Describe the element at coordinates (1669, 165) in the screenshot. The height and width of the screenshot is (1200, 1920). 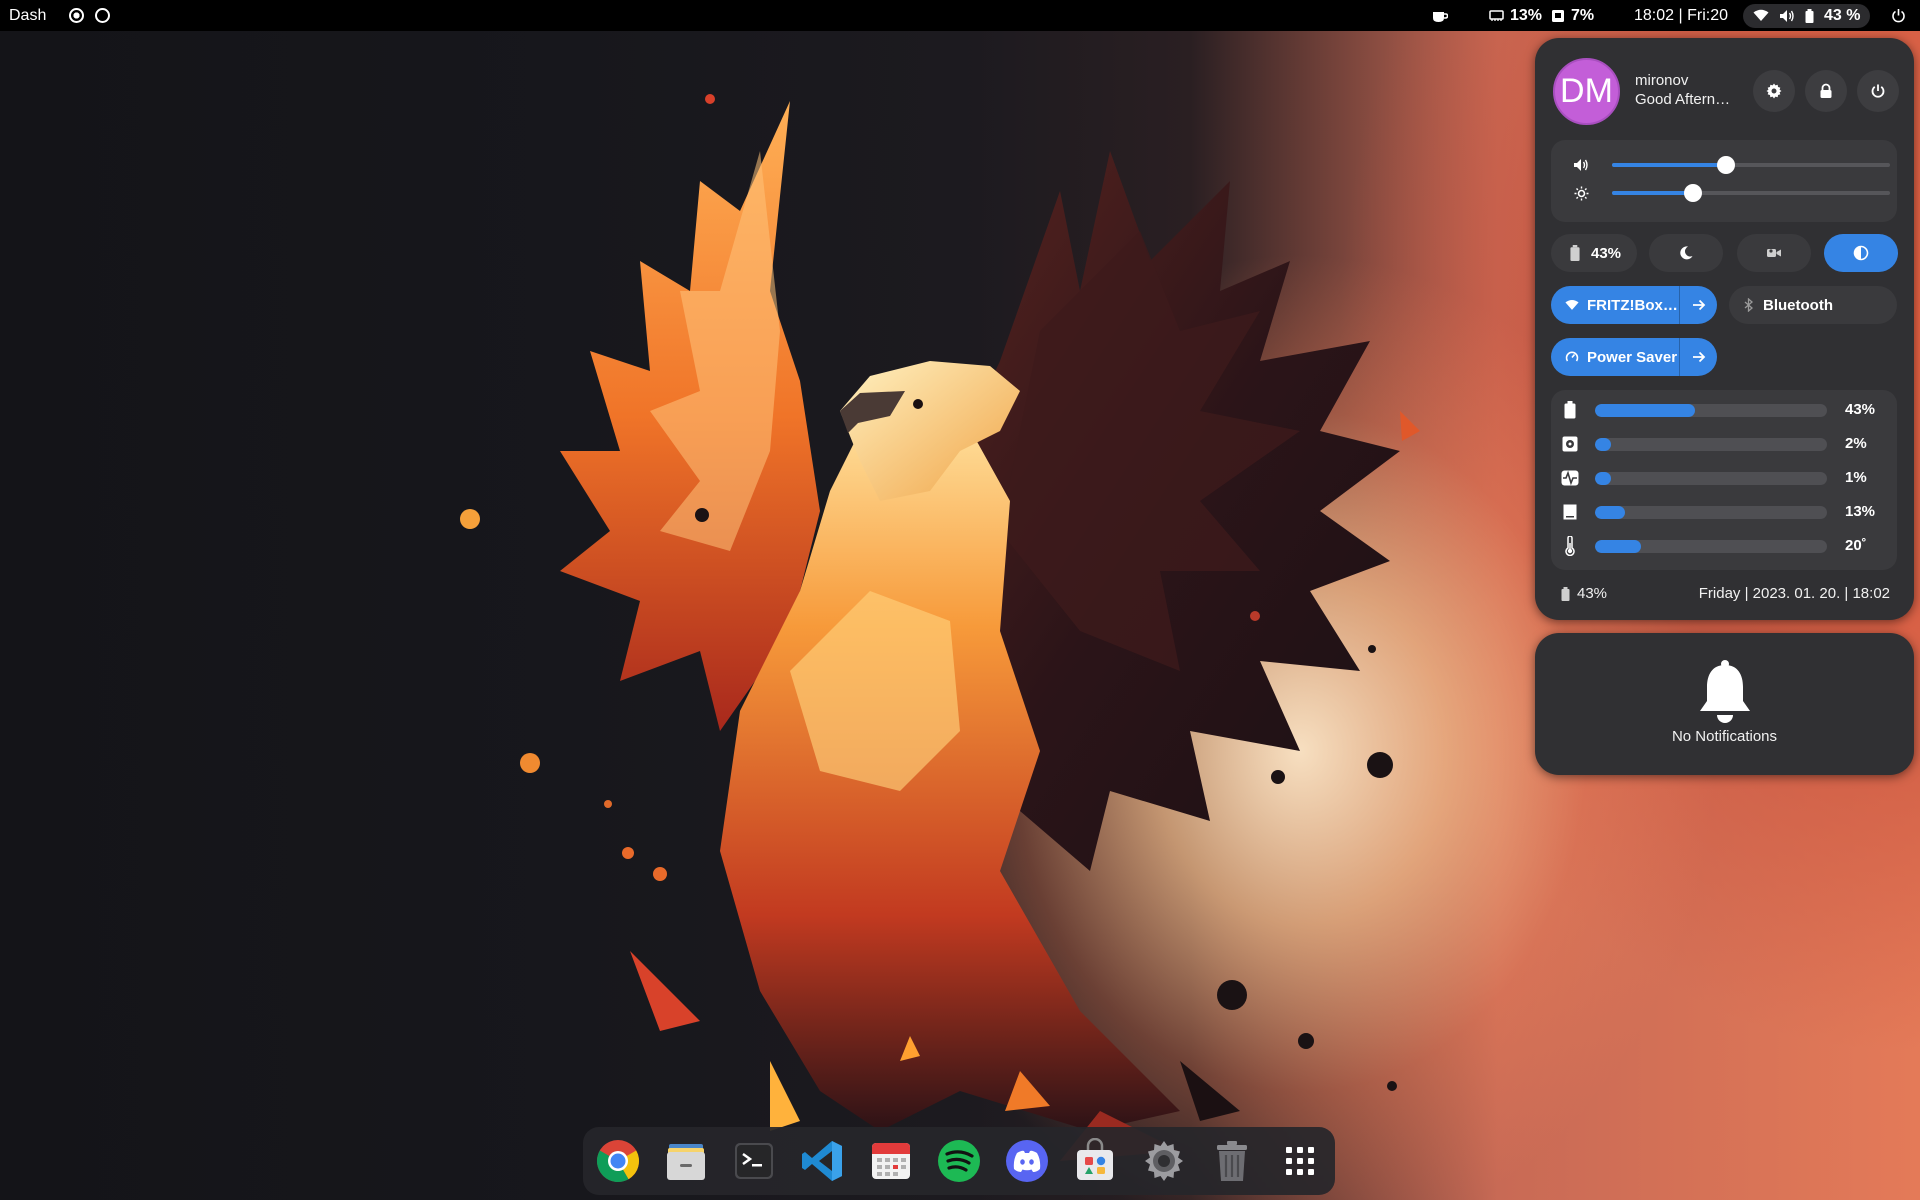
I see `volume-slider-fill` at that location.